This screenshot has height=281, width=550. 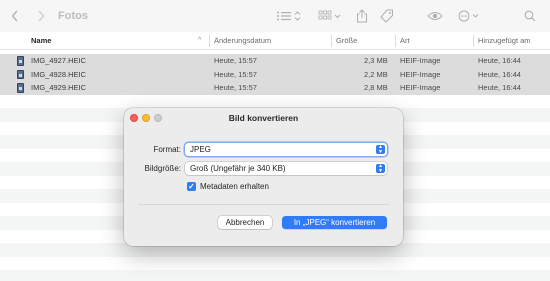 I want to click on format-select: JPEG ▲ ▼, so click(x=286, y=149).